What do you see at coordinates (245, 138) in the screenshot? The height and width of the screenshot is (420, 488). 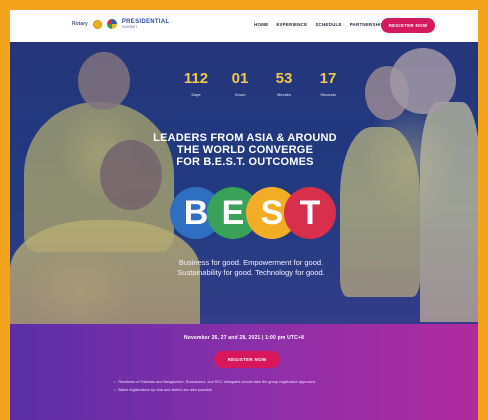 I see `headline-line: LEADERS FROM ASIA & AROUND` at bounding box center [245, 138].